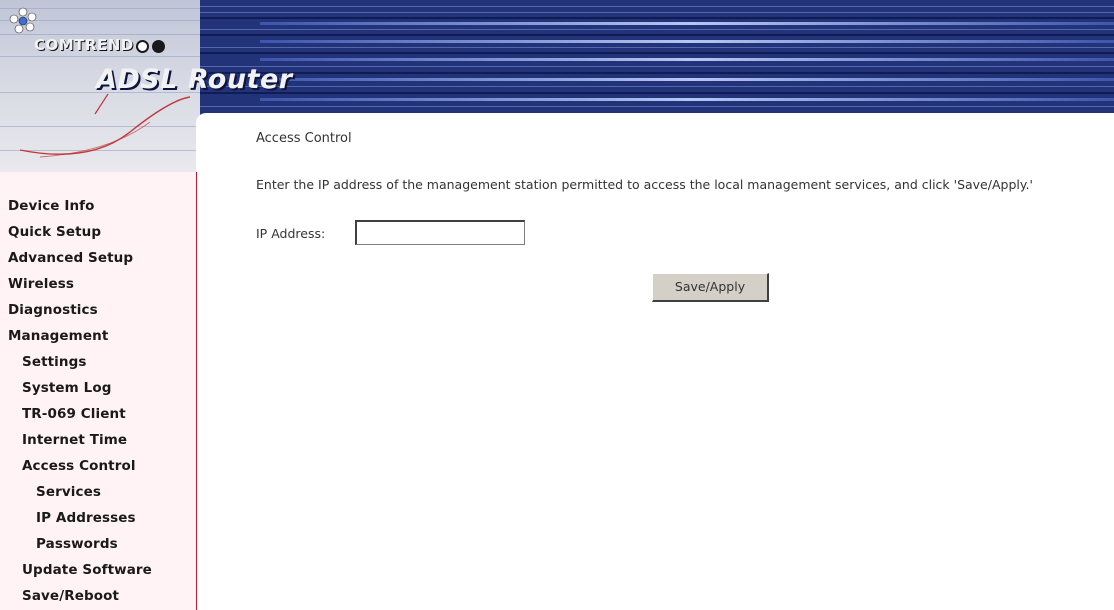  What do you see at coordinates (54, 362) in the screenshot?
I see `sidebar-item-settings: Settings` at bounding box center [54, 362].